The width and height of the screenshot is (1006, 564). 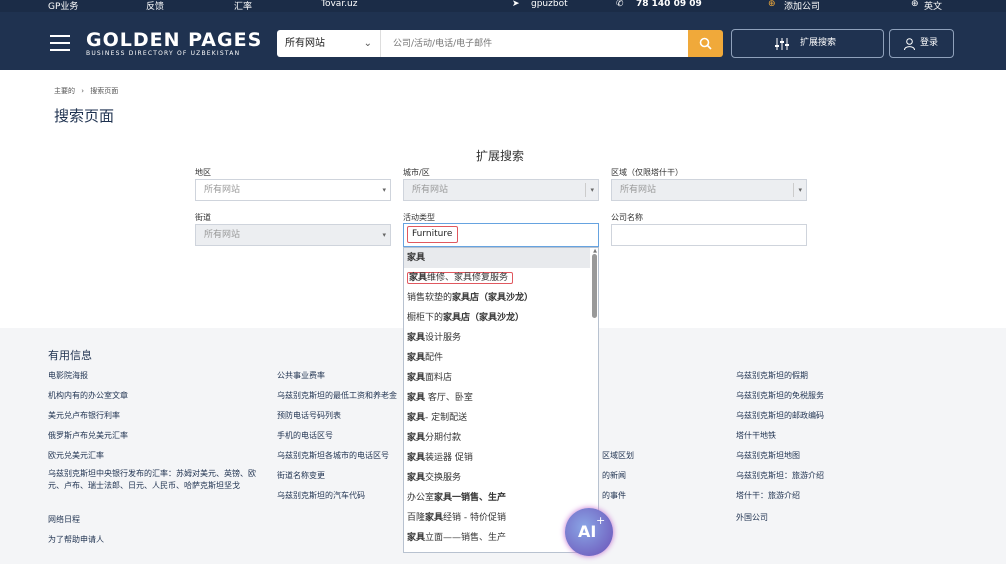 What do you see at coordinates (155, 6) in the screenshot?
I see `topbar-feedback: 反馈` at bounding box center [155, 6].